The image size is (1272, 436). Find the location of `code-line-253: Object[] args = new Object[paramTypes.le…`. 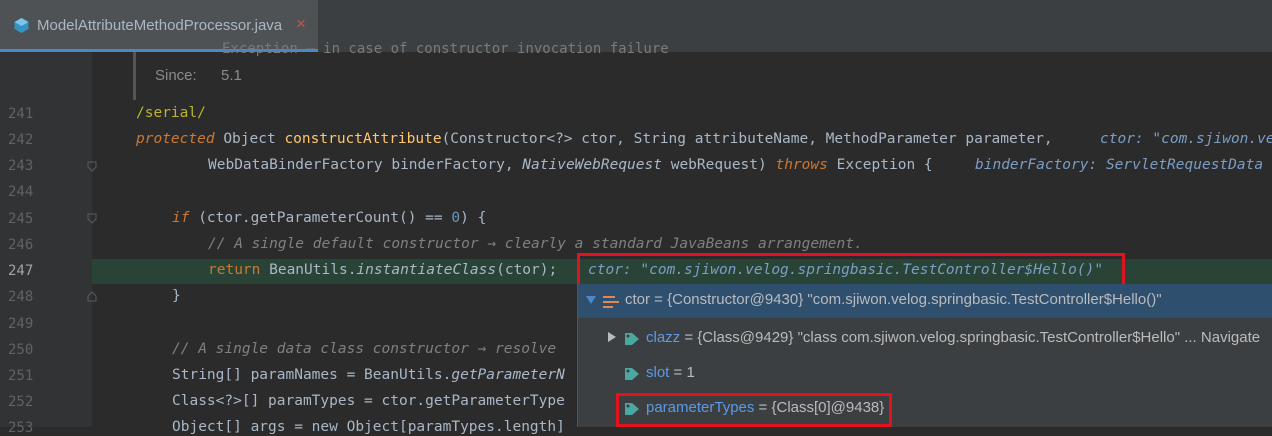

code-line-253: Object[] args = new Object[paramTypes.le… is located at coordinates (368, 427).